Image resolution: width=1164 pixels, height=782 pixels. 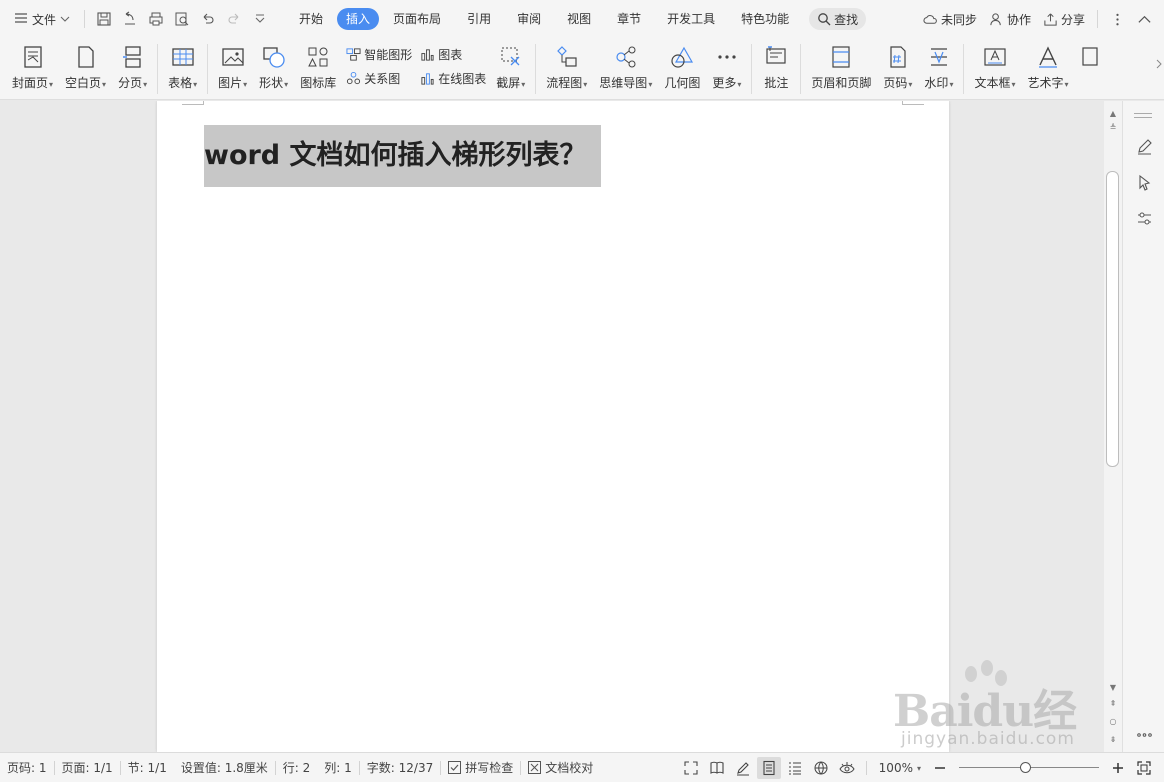 I want to click on tab-developer: 开发工具, so click(x=691, y=19).